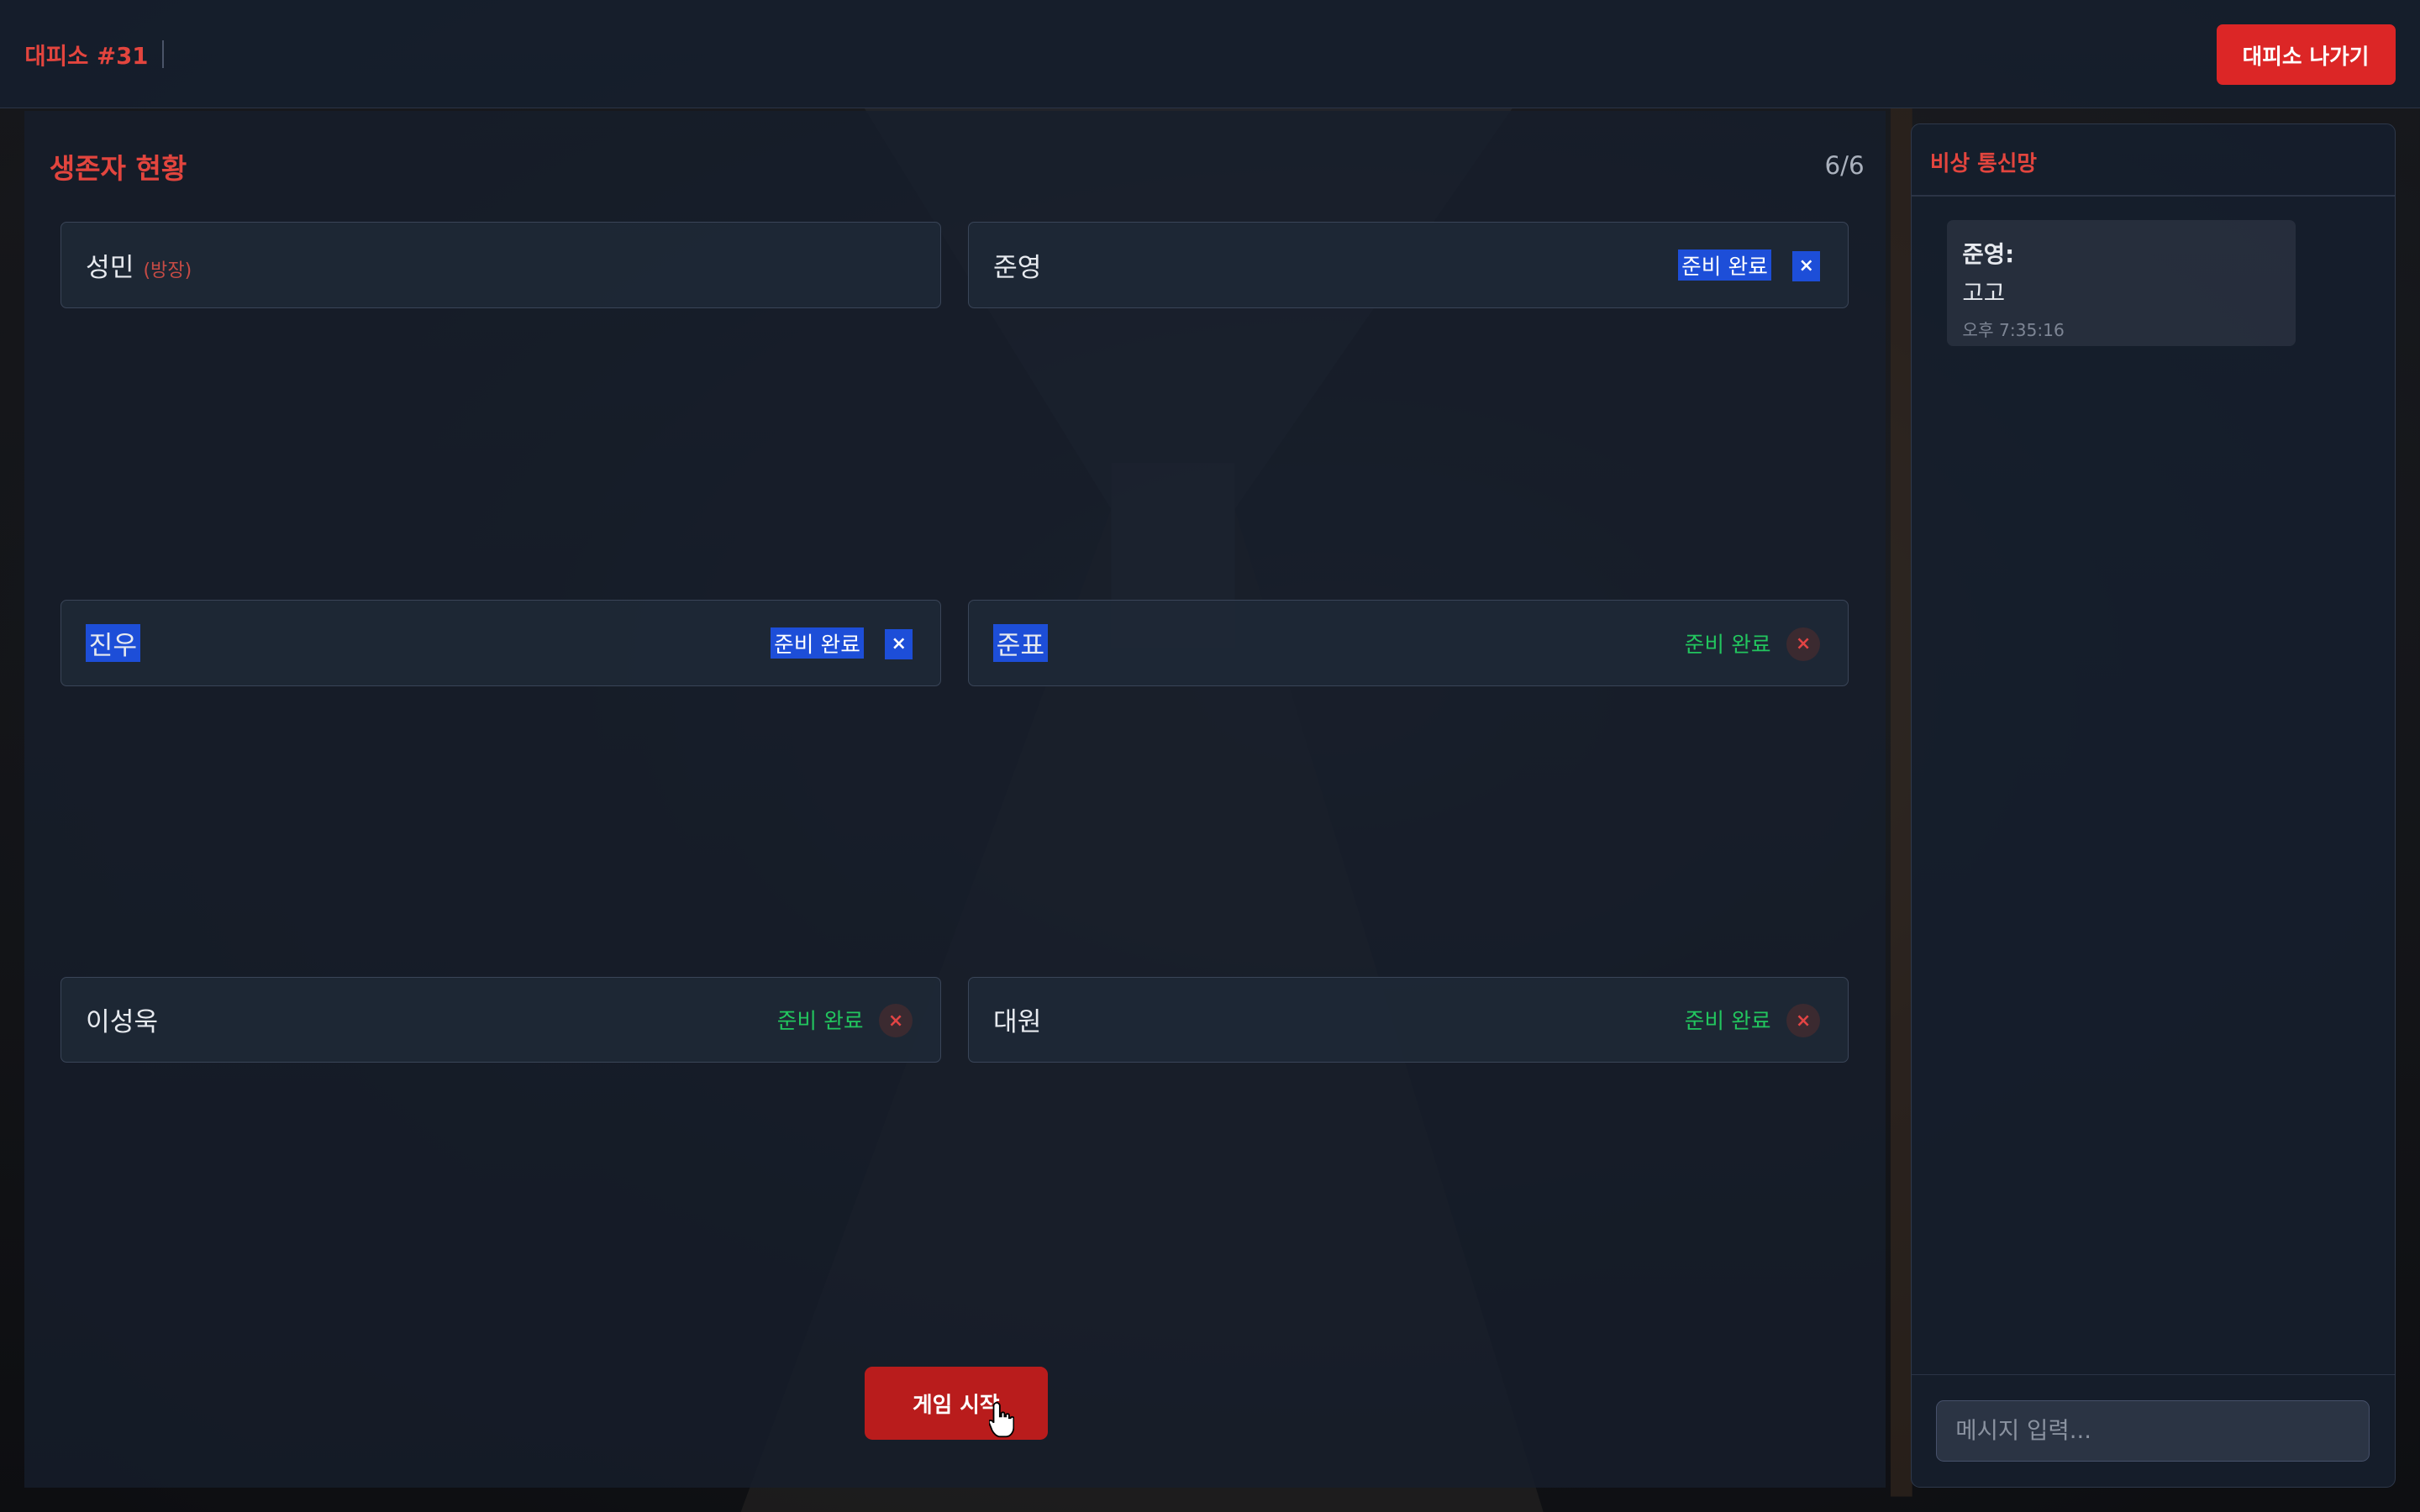 The width and height of the screenshot is (2420, 1512). I want to click on top-bar: 대피소 #31 대피소 나가기, so click(1210, 54).